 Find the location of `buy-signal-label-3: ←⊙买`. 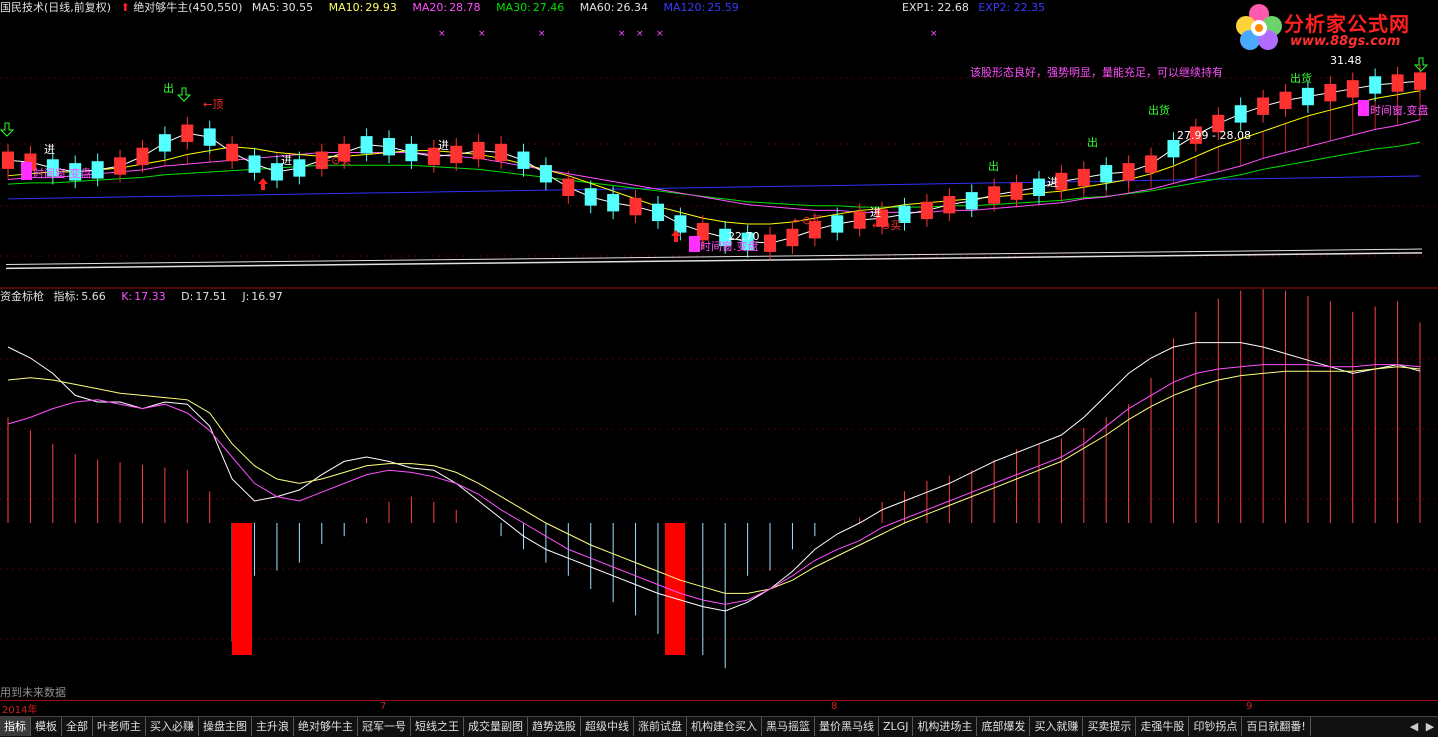

buy-signal-label-3: ←⊙买 is located at coordinates (886, 225).